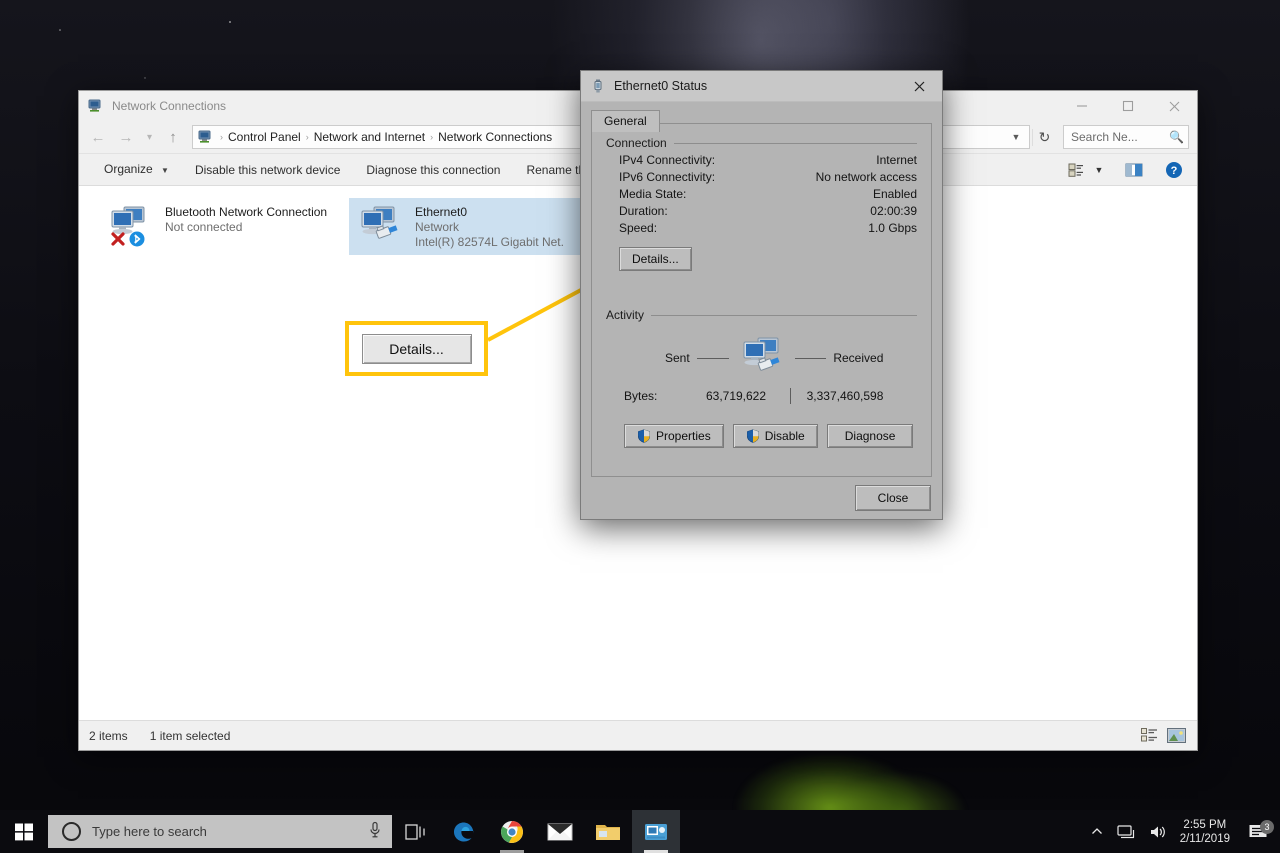  Describe the element at coordinates (1267, 826) in the screenshot. I see `notification-count-badge: 3` at that location.